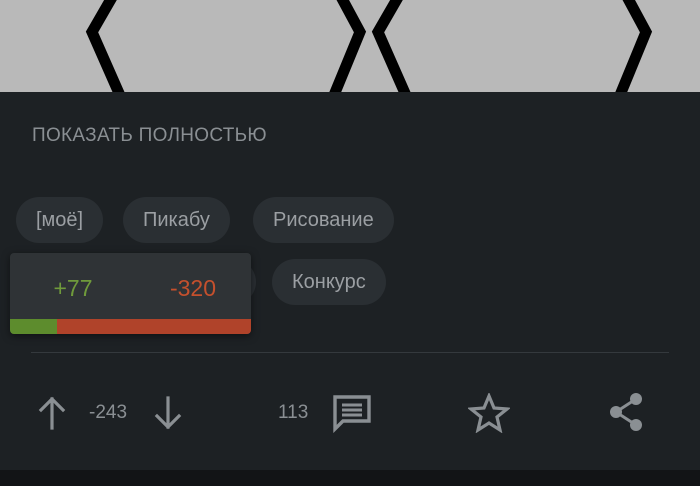 Image resolution: width=700 pixels, height=486 pixels. I want to click on divider, so click(350, 352).